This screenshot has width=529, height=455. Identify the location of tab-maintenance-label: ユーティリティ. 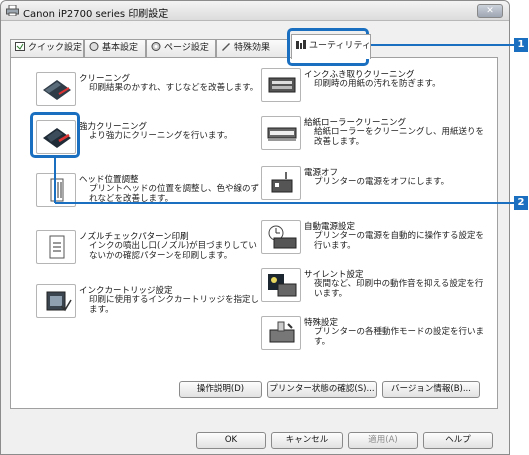
(340, 46).